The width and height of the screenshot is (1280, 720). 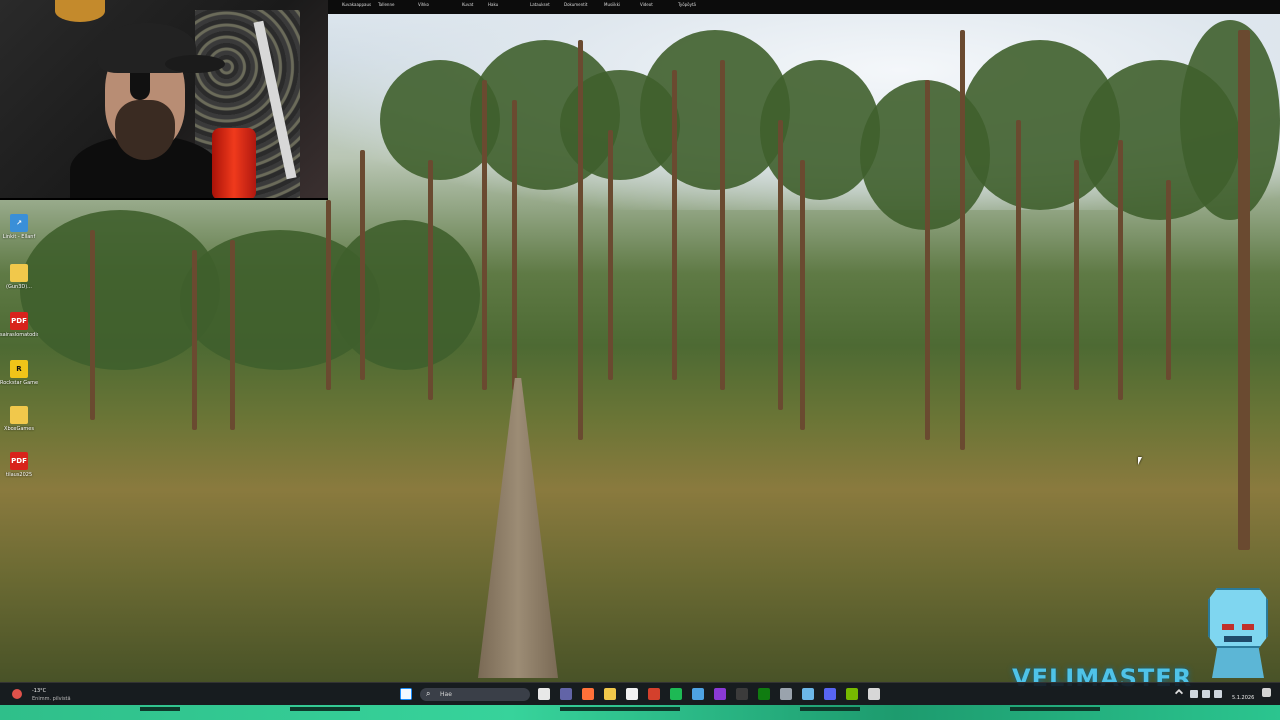 I want to click on terminal-icon, so click(x=742, y=694).